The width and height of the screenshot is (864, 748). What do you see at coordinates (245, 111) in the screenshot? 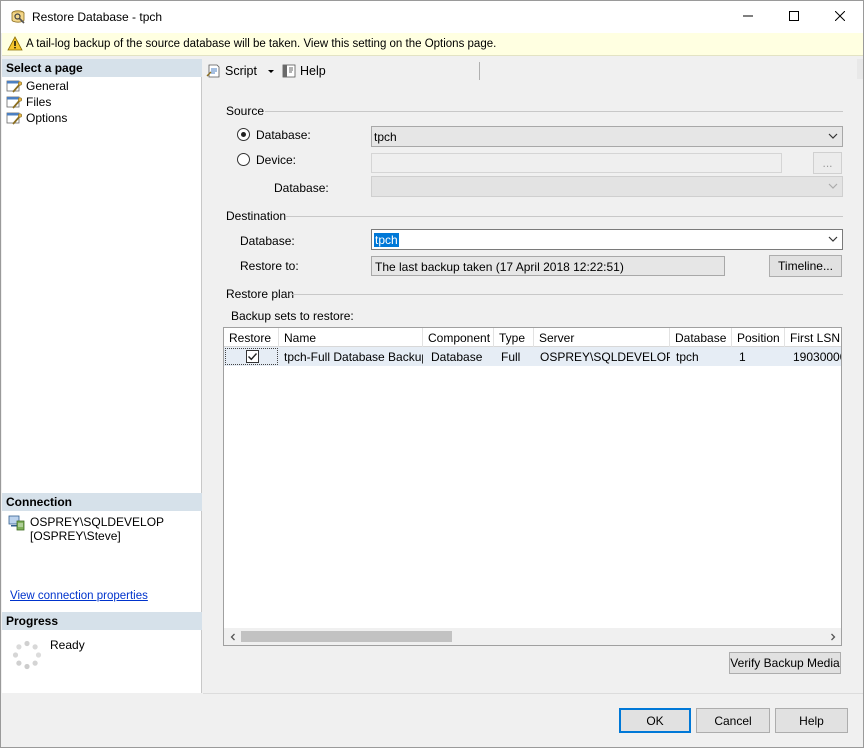
I see `source-group-label: Source` at bounding box center [245, 111].